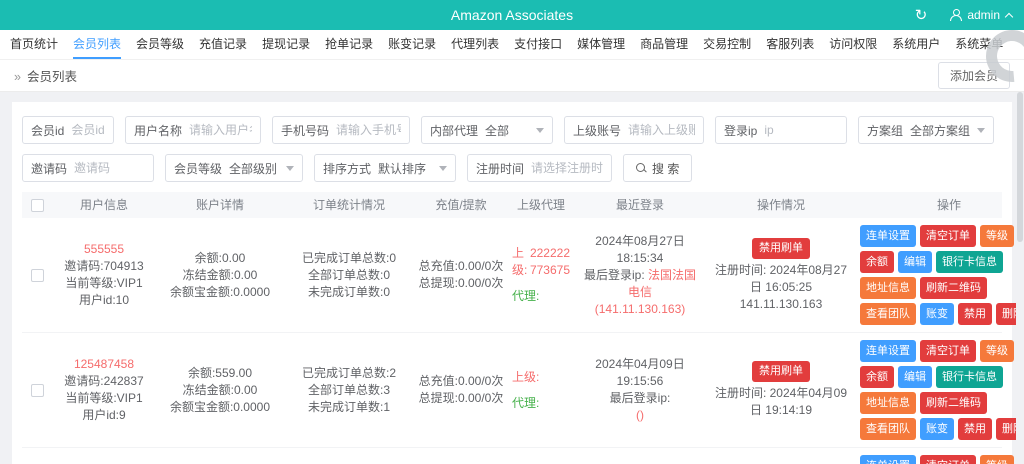 The width and height of the screenshot is (1024, 464). What do you see at coordinates (981, 15) in the screenshot?
I see `user-menu: admin` at bounding box center [981, 15].